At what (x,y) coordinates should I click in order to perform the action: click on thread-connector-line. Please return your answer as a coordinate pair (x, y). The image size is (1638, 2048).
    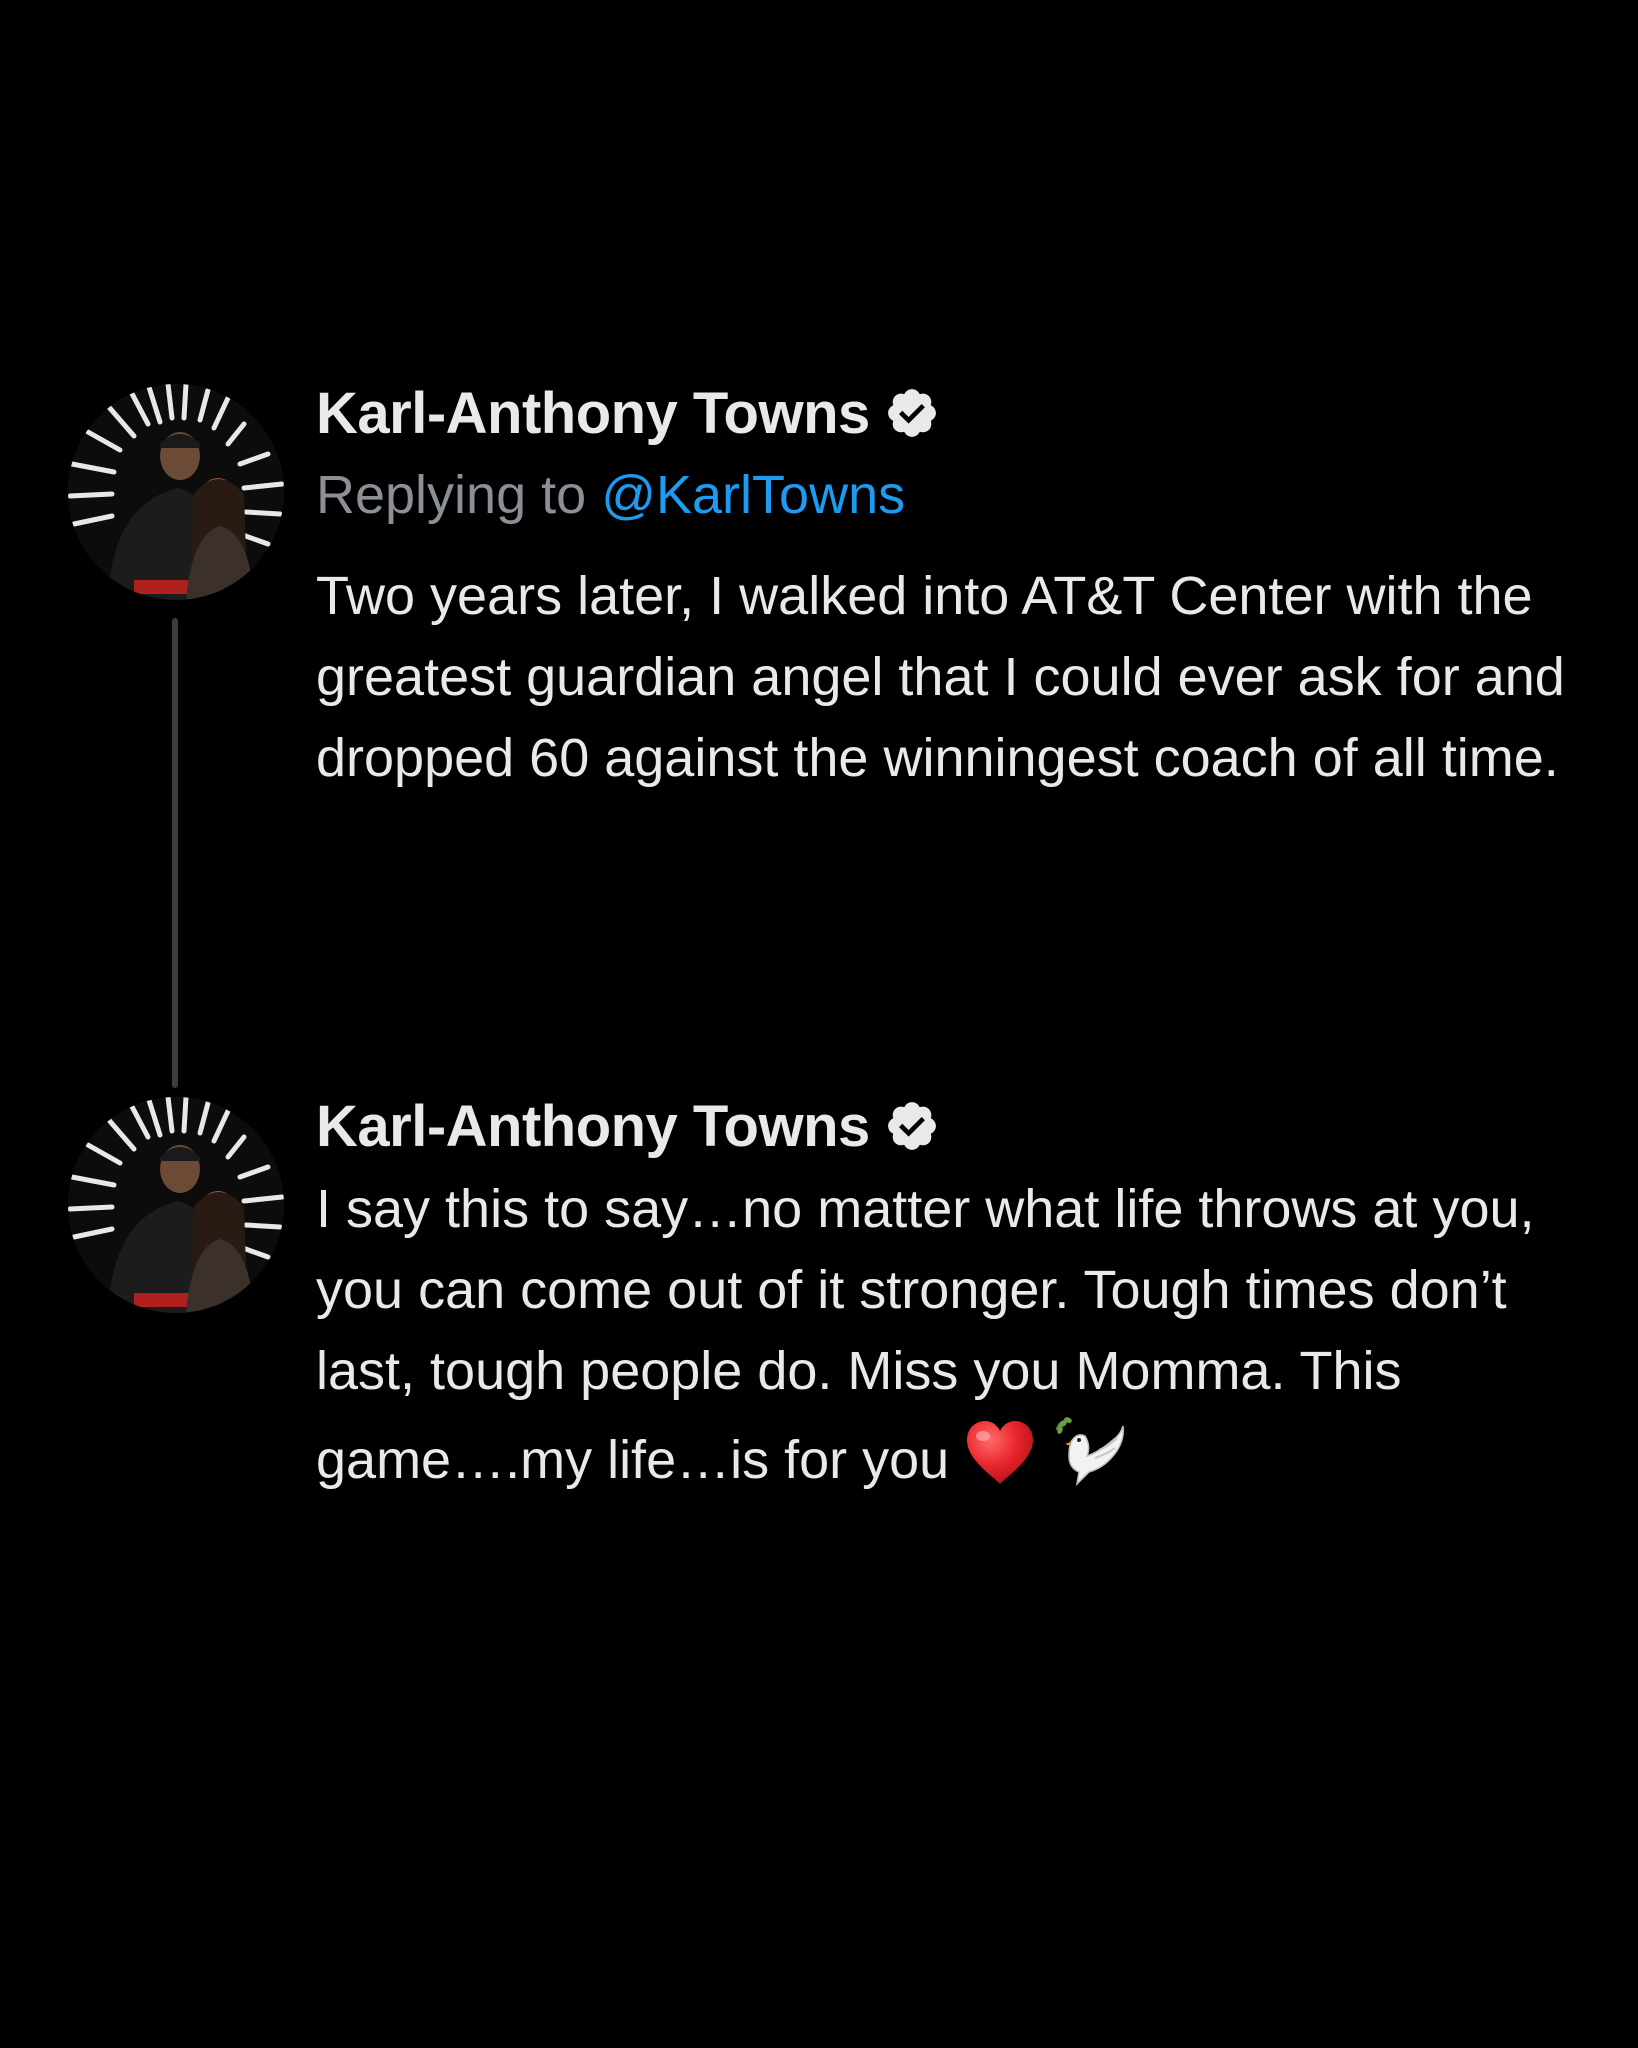
    Looking at the image, I should click on (175, 853).